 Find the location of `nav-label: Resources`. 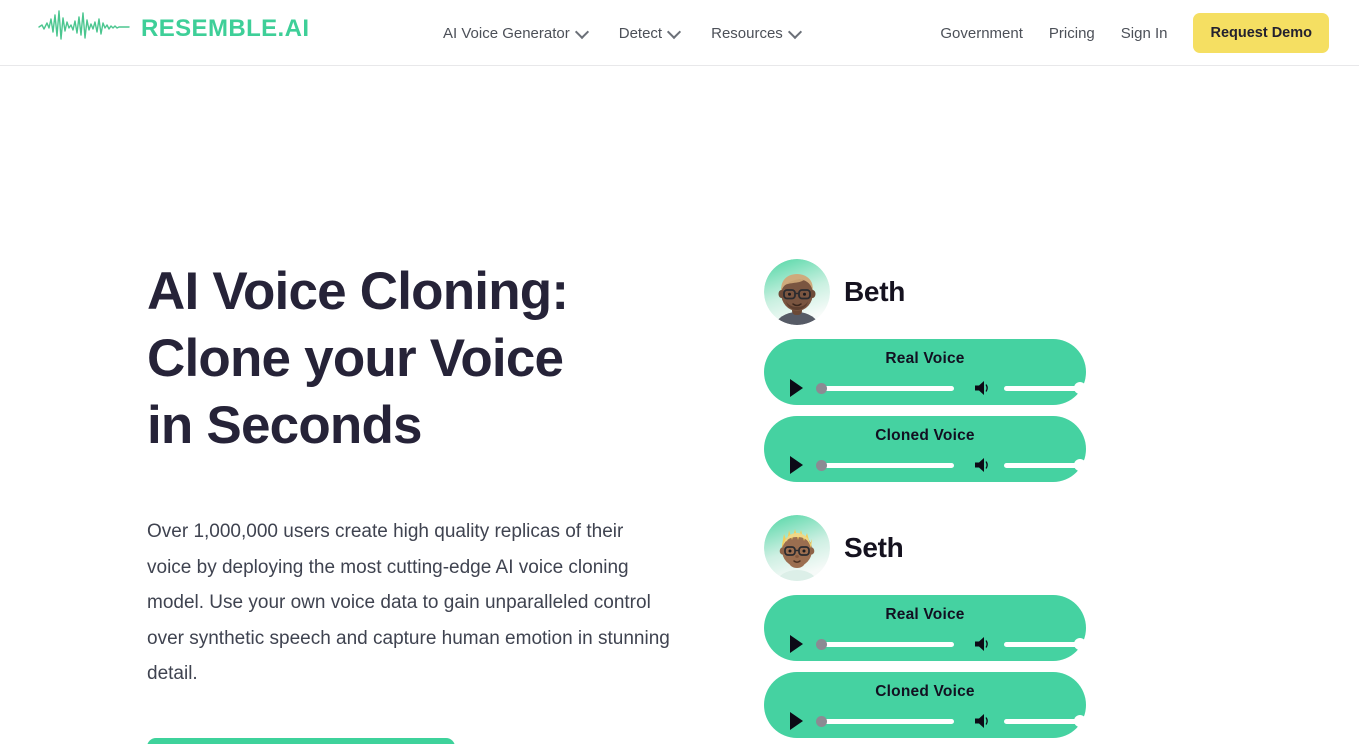

nav-label: Resources is located at coordinates (747, 33).